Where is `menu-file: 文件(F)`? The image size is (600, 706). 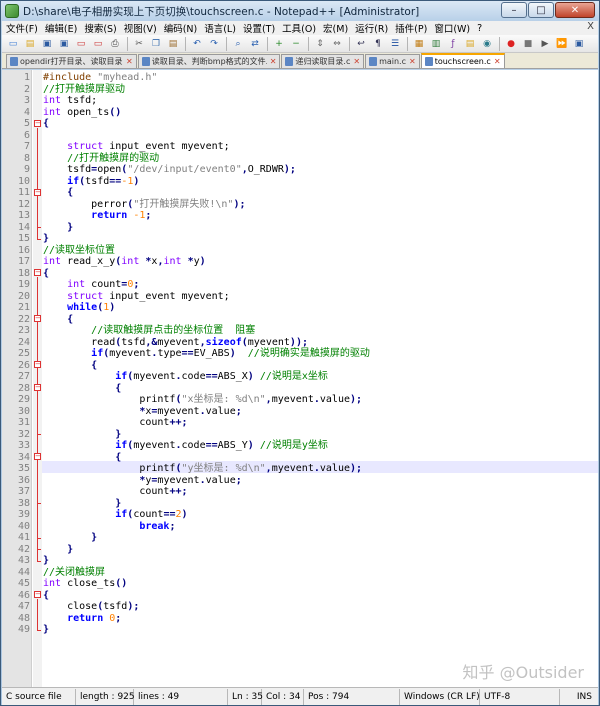
menu-file: 文件(F) is located at coordinates (22, 28).